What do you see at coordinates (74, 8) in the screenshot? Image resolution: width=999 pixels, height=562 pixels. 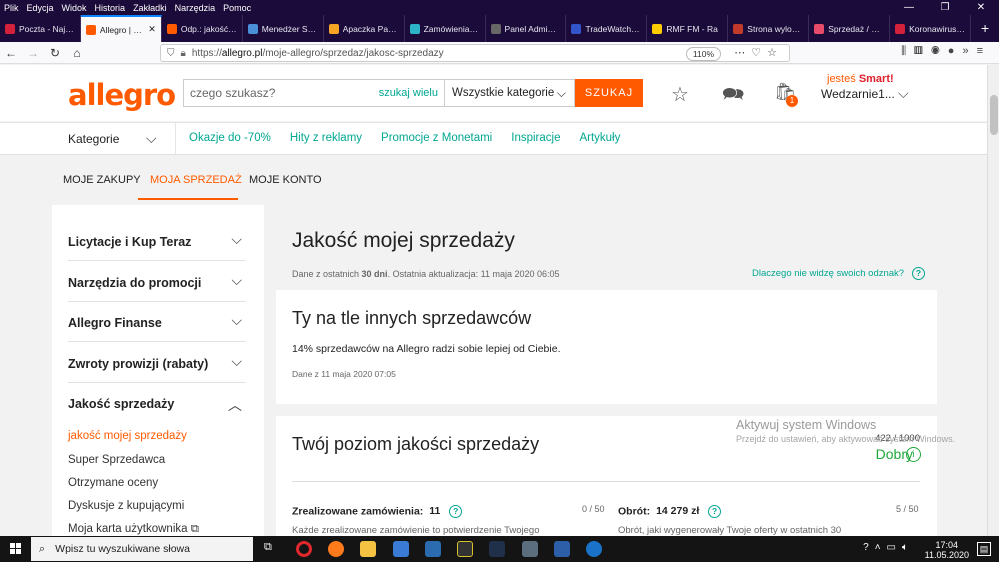 I see `menu-widok: Widok` at bounding box center [74, 8].